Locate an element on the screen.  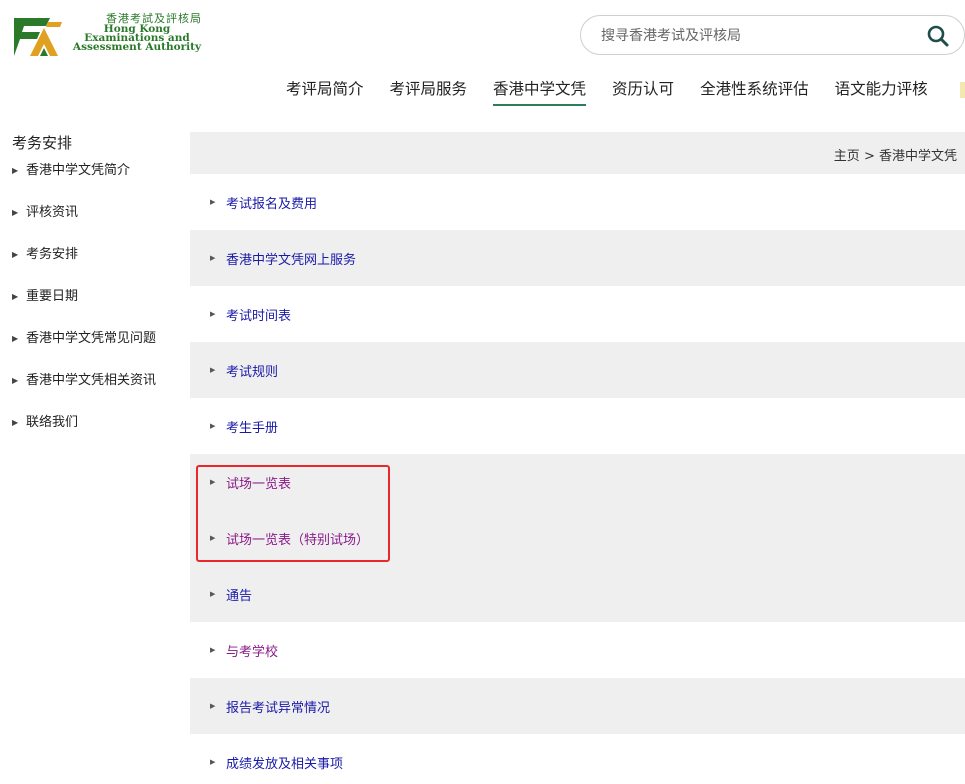
sidebar-item-related-info: ▶ 香港中学文凭相关资讯 is located at coordinates (97, 391).